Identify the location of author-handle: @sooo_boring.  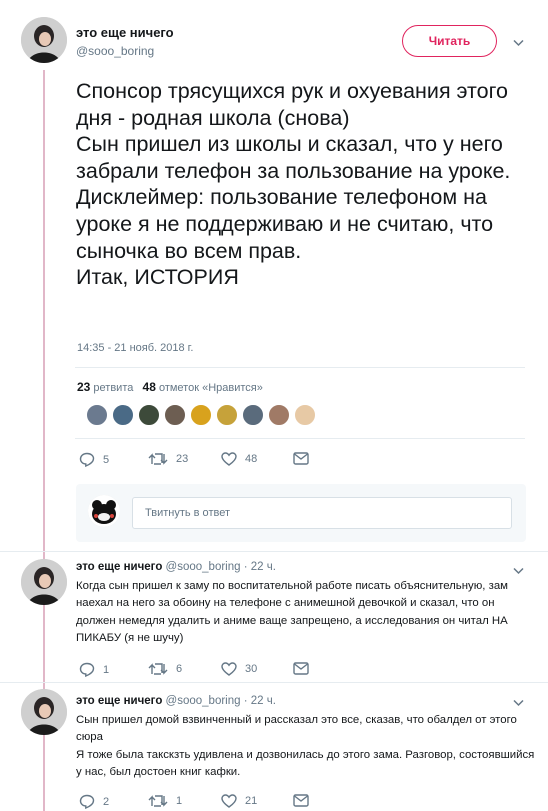
(115, 51).